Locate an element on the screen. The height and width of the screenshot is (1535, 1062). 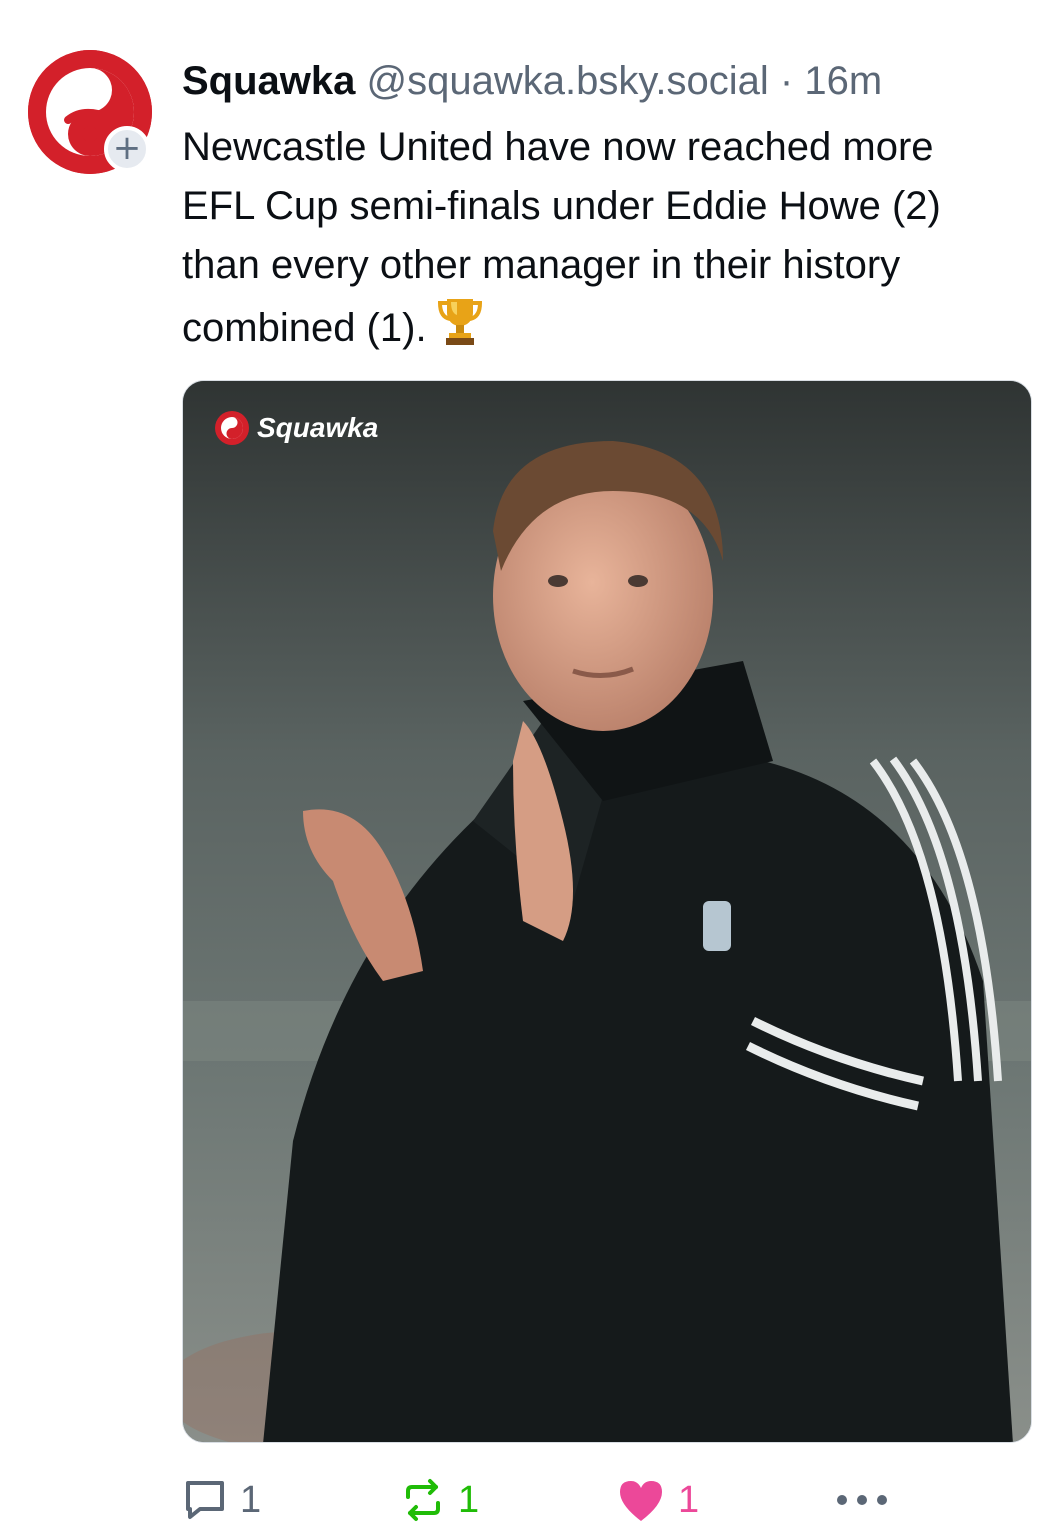
repost-count: 1 is located at coordinates (469, 1499).